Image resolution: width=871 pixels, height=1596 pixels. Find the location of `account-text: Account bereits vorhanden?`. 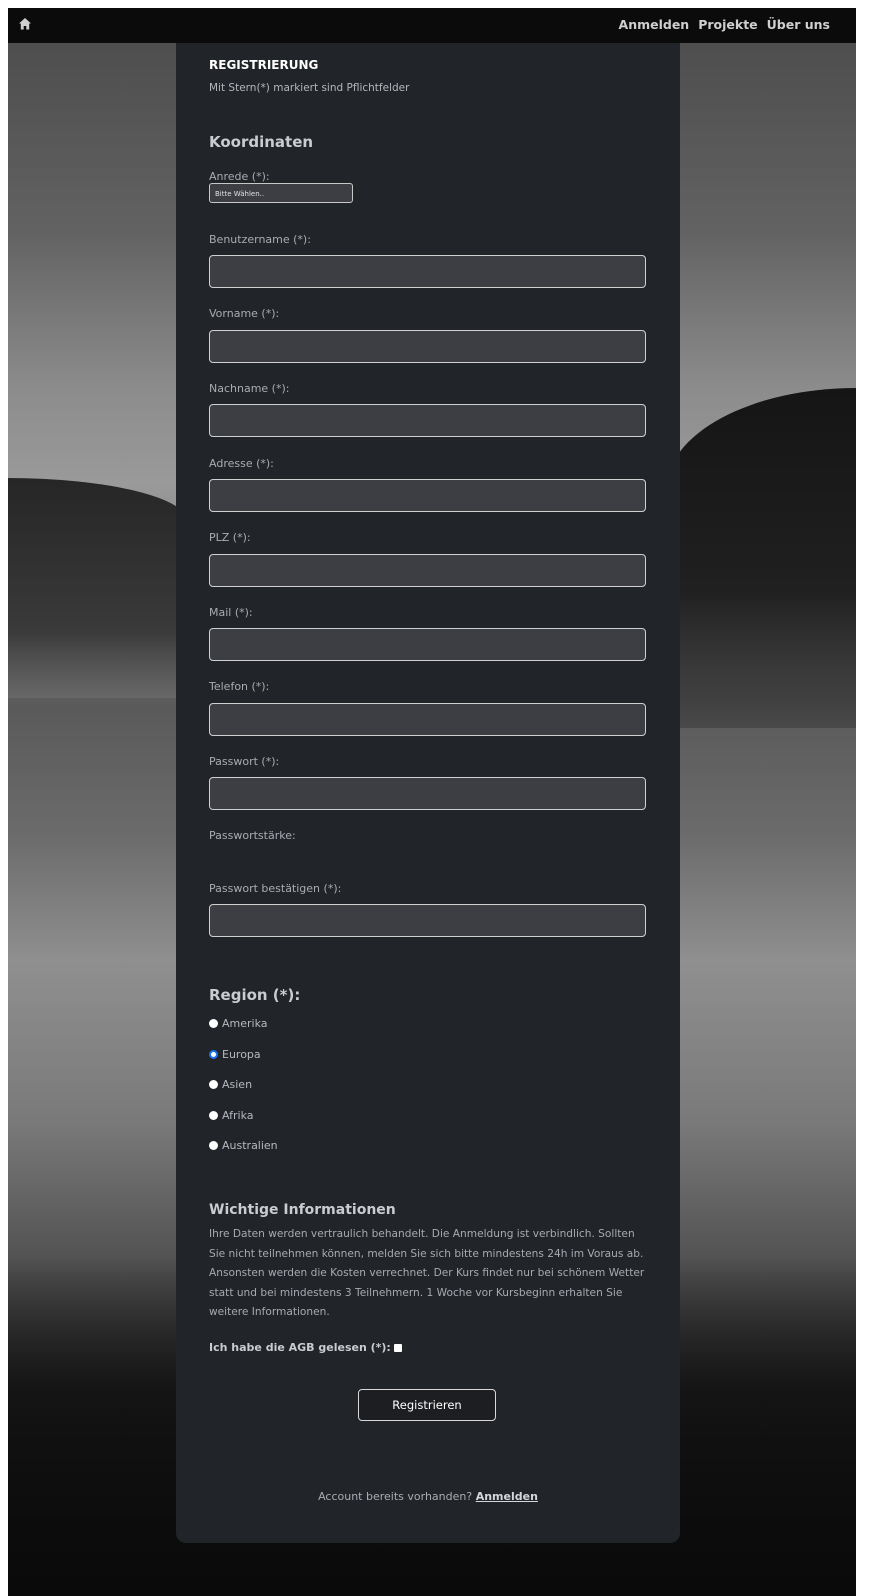

account-text: Account bereits vorhanden? is located at coordinates (395, 1496).